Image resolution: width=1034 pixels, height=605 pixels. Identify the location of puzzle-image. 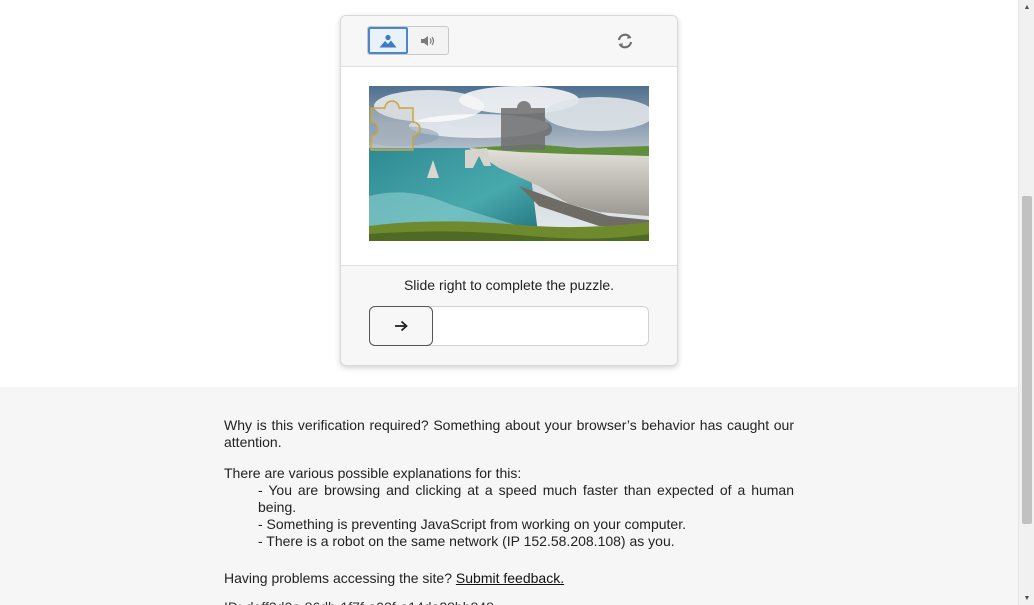
(509, 163).